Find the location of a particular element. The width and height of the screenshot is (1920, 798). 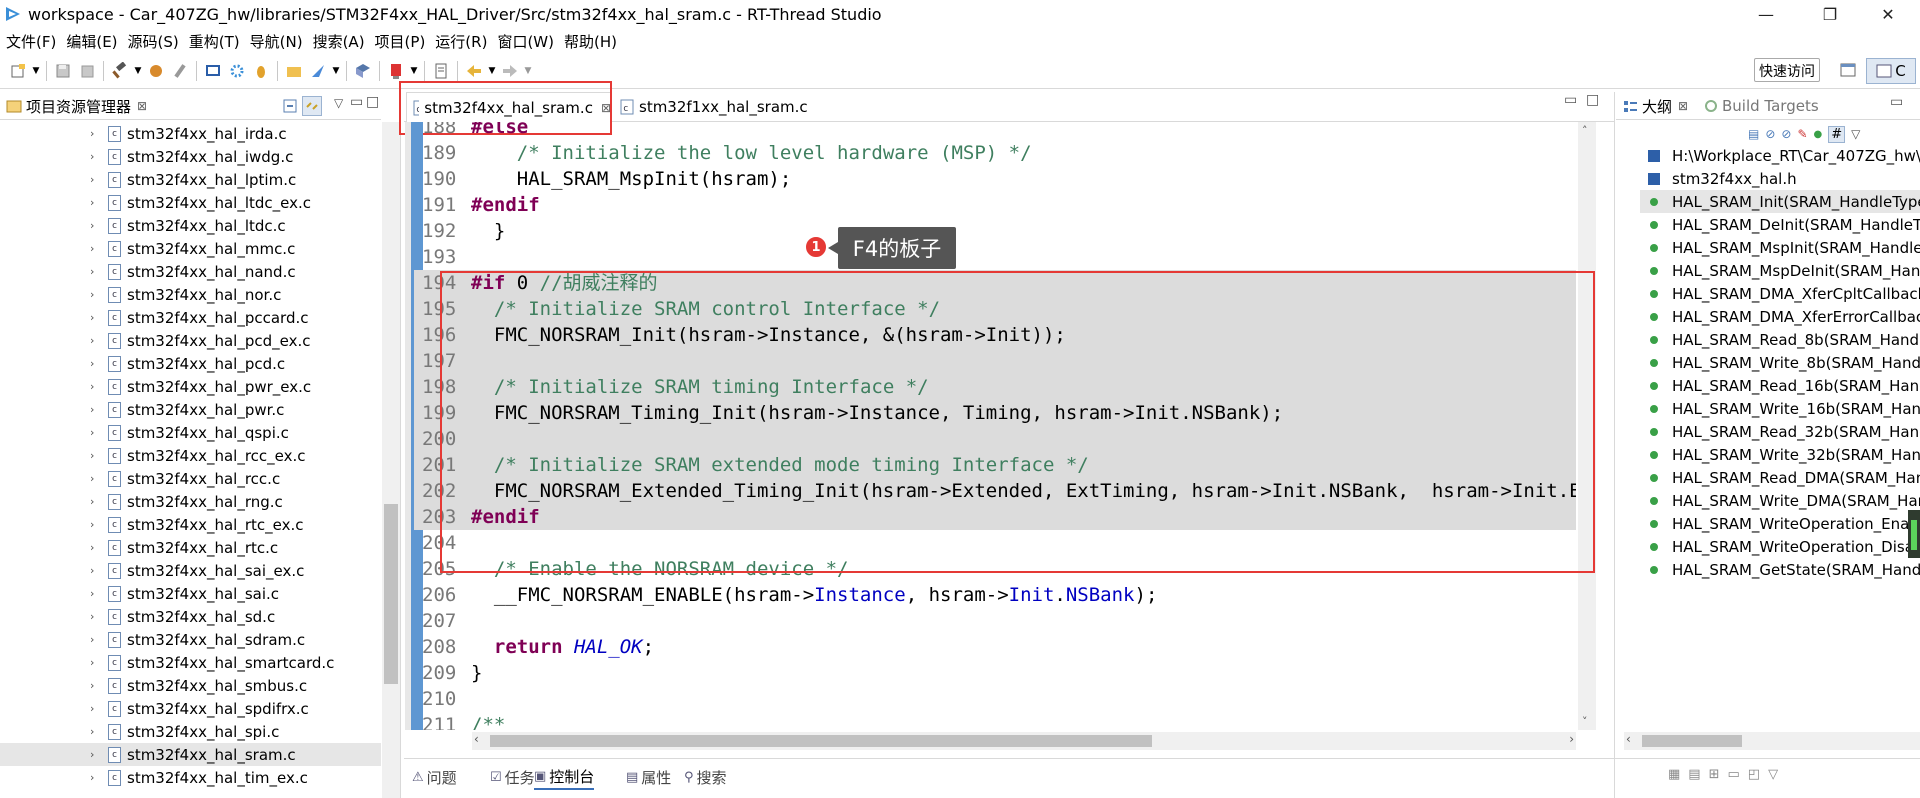

tree-item: › c stm32f4xx_hal_rng.c is located at coordinates (190, 501).